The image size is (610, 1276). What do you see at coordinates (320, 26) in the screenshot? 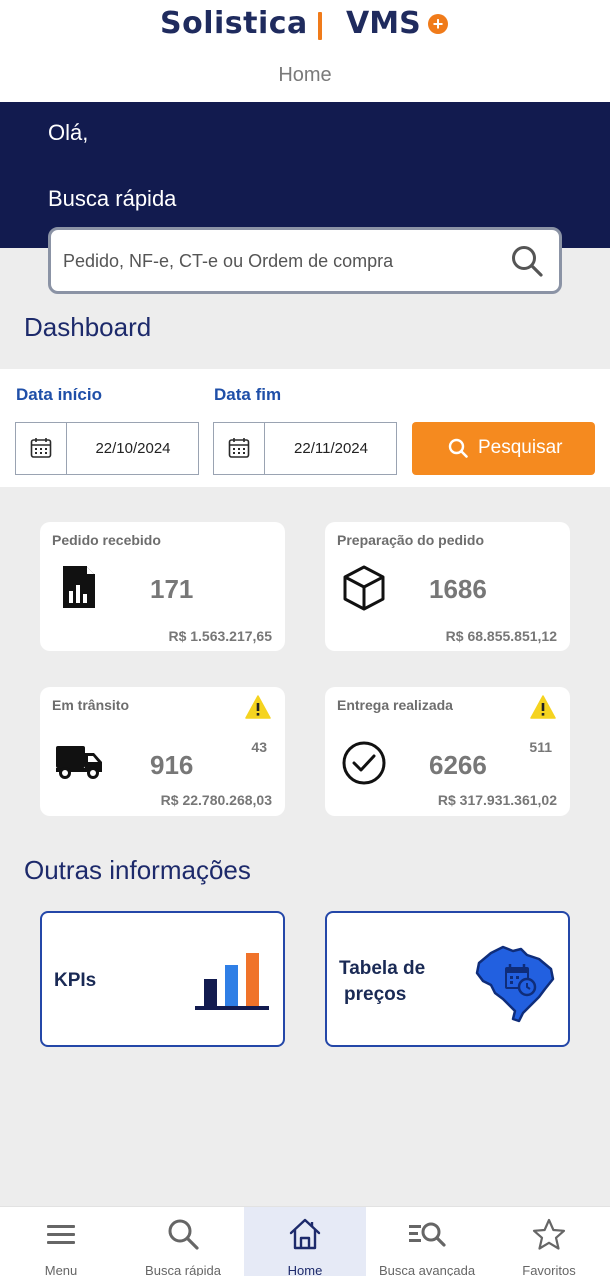
I see `logo-separator` at bounding box center [320, 26].